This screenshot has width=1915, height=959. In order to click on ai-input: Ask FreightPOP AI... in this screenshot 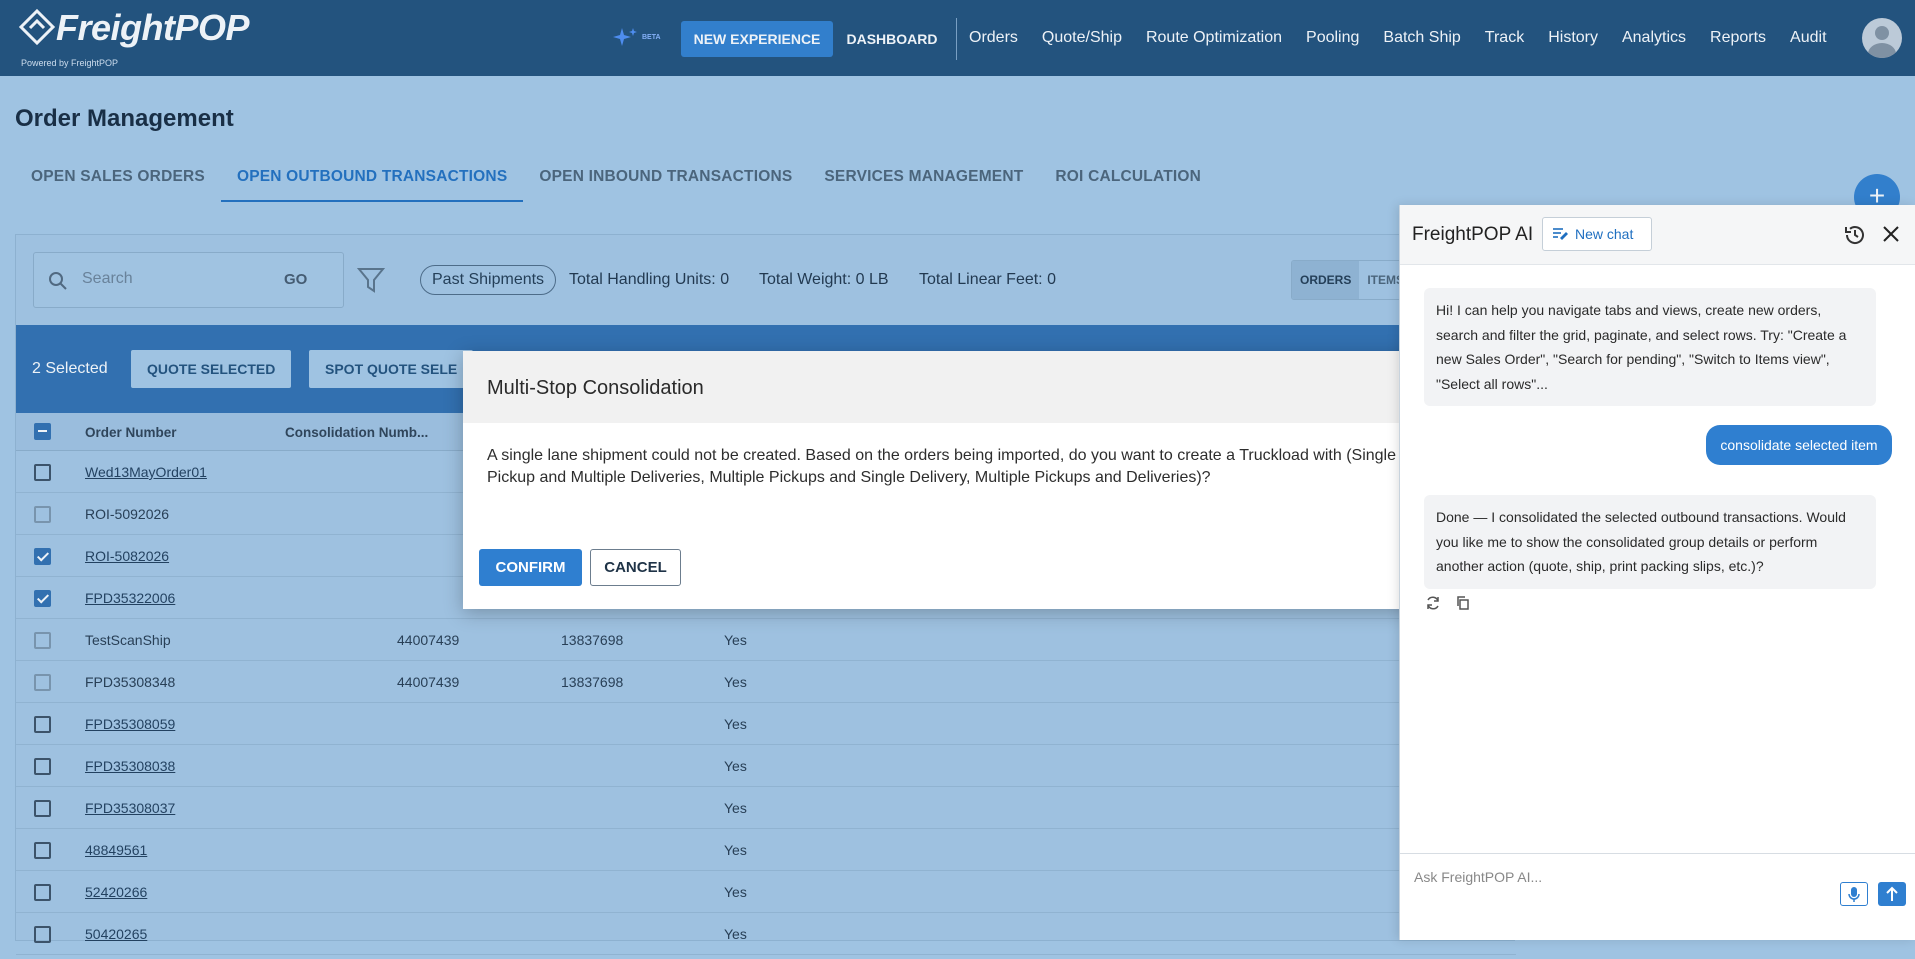, I will do `click(1478, 877)`.